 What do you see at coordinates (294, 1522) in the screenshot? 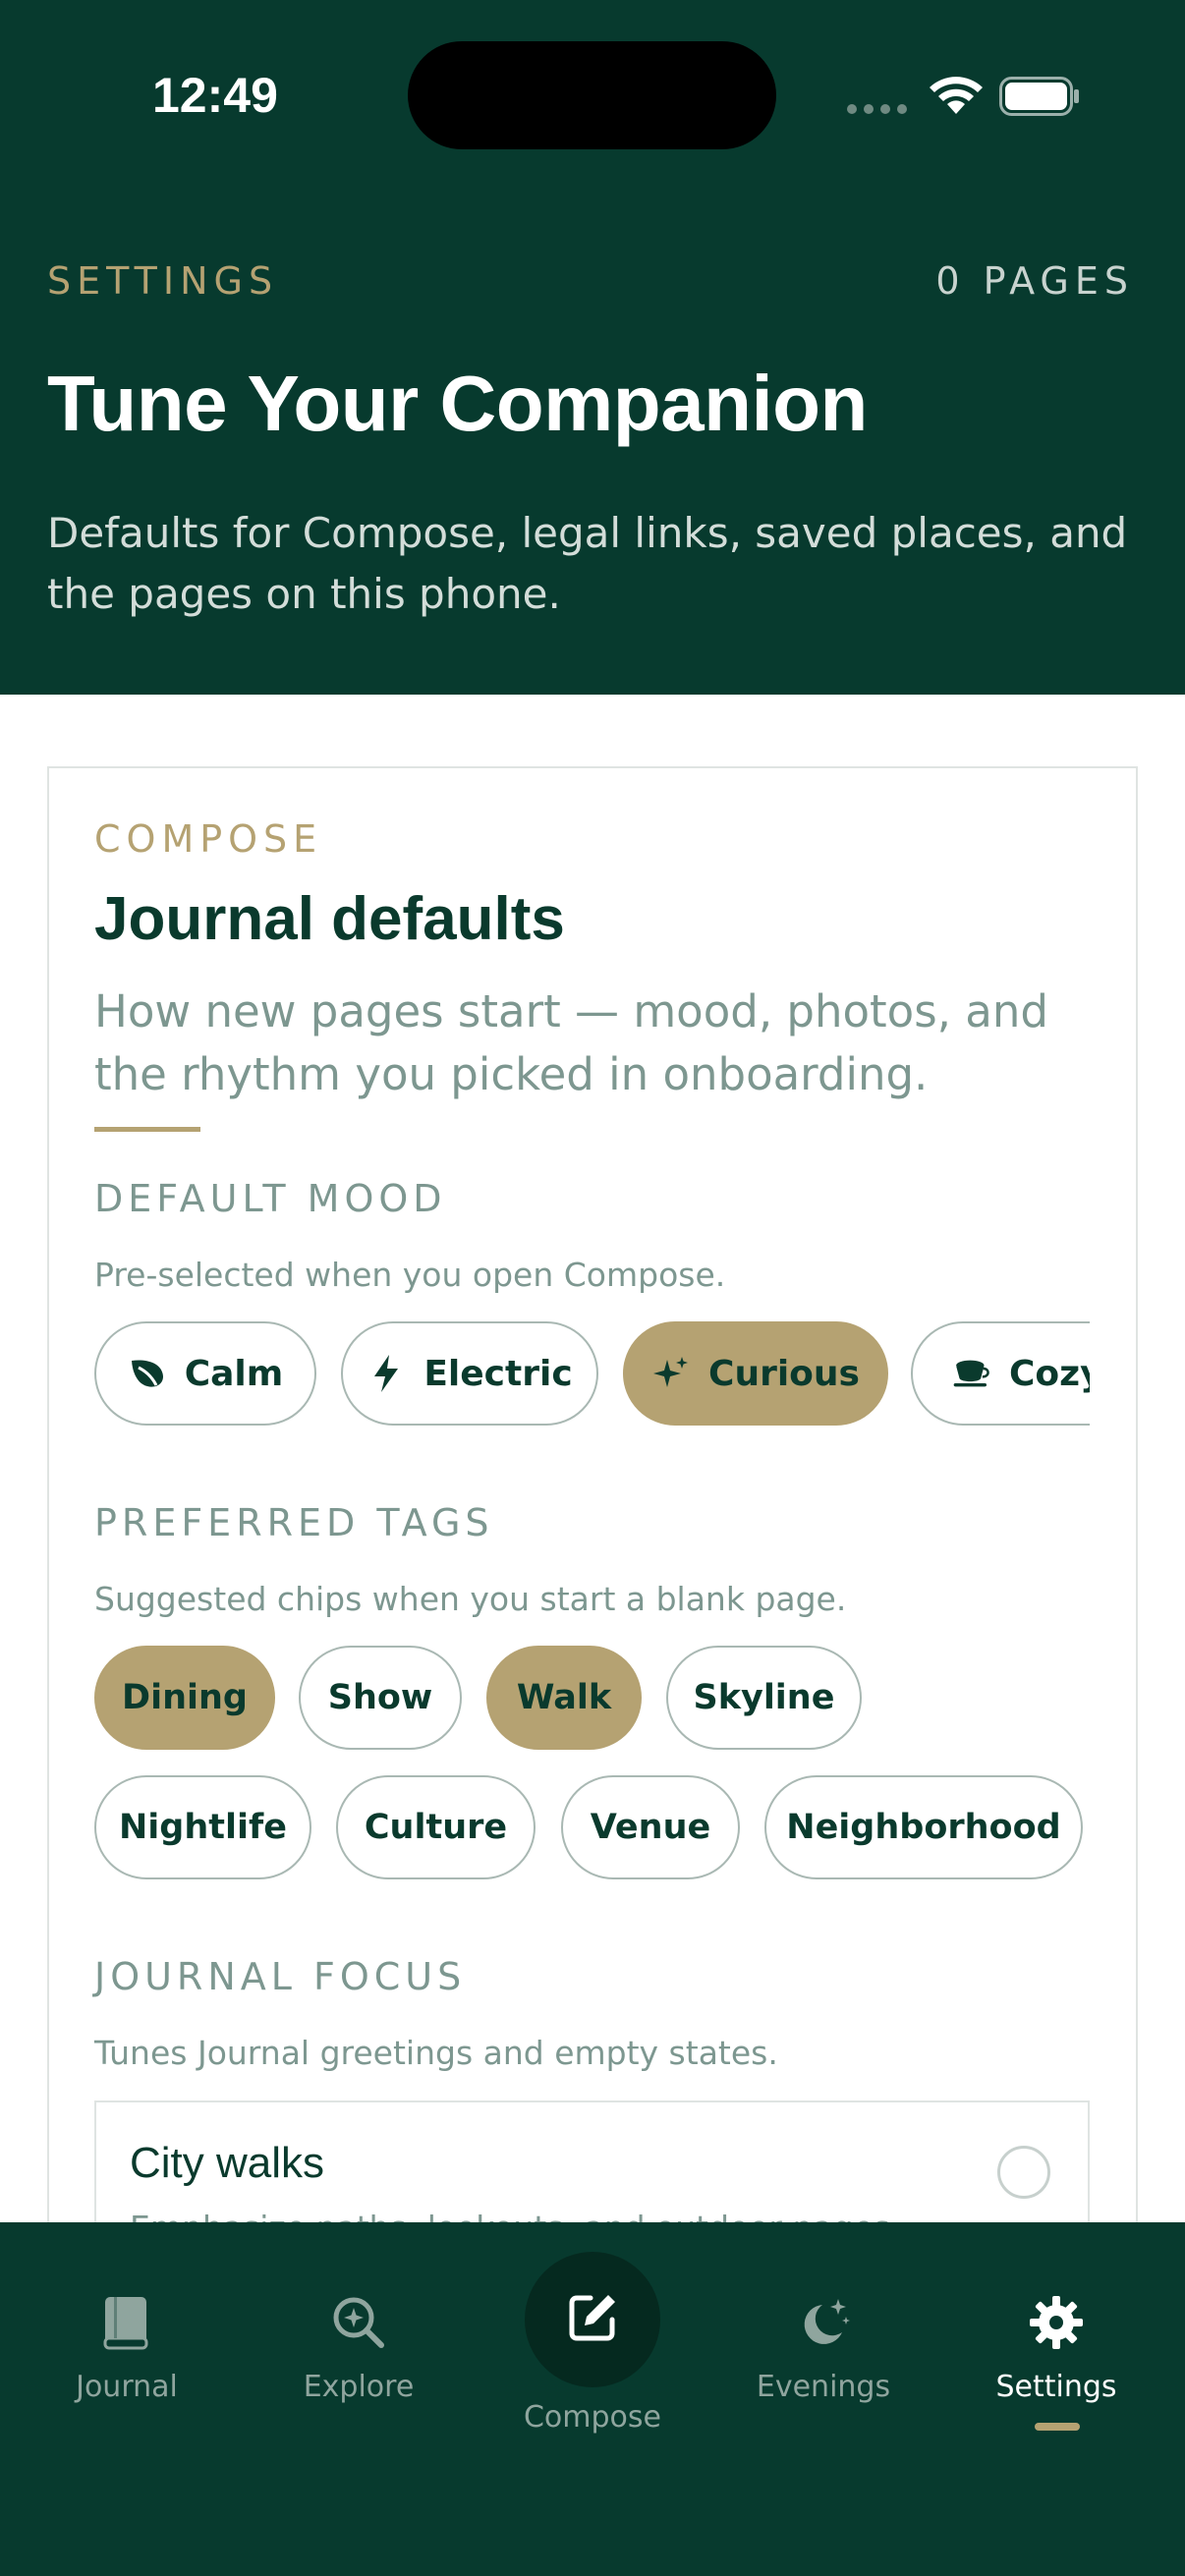
I see `preferred-tags-label: PREFERRED TAGS` at bounding box center [294, 1522].